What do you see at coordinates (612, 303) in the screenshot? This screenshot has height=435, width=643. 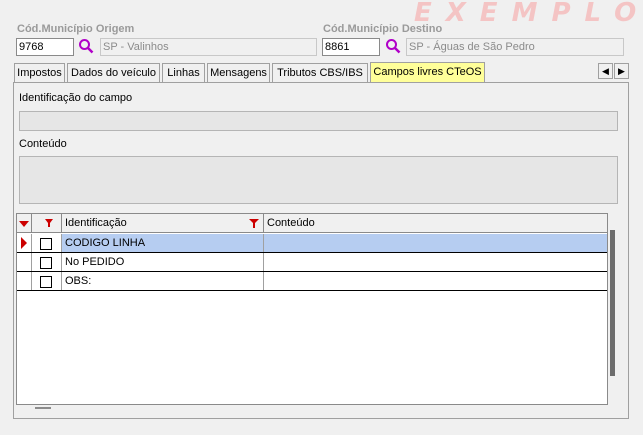 I see `grid-vertical-scrollbar` at bounding box center [612, 303].